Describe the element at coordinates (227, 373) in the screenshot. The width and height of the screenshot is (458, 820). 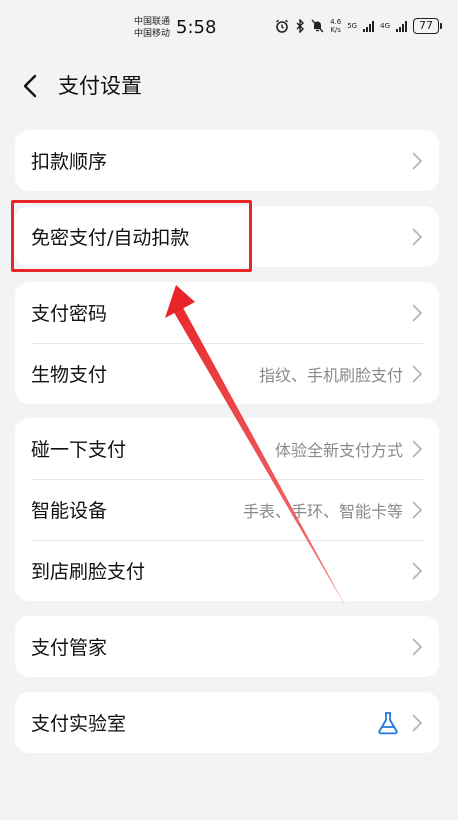
I see `biometric-payment-row: 生物支付 指纹、手机刷脸支付` at that location.